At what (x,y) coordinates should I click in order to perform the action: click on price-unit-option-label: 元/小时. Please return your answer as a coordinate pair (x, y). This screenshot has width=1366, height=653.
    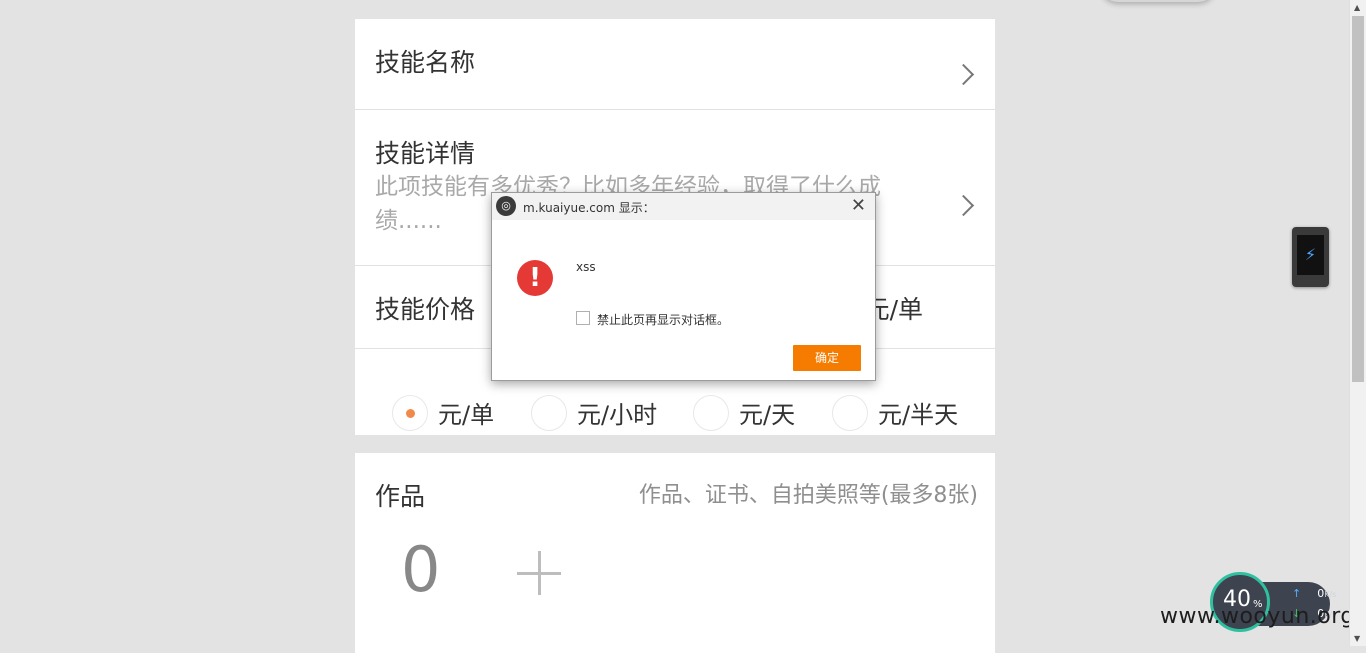
    Looking at the image, I should click on (617, 415).